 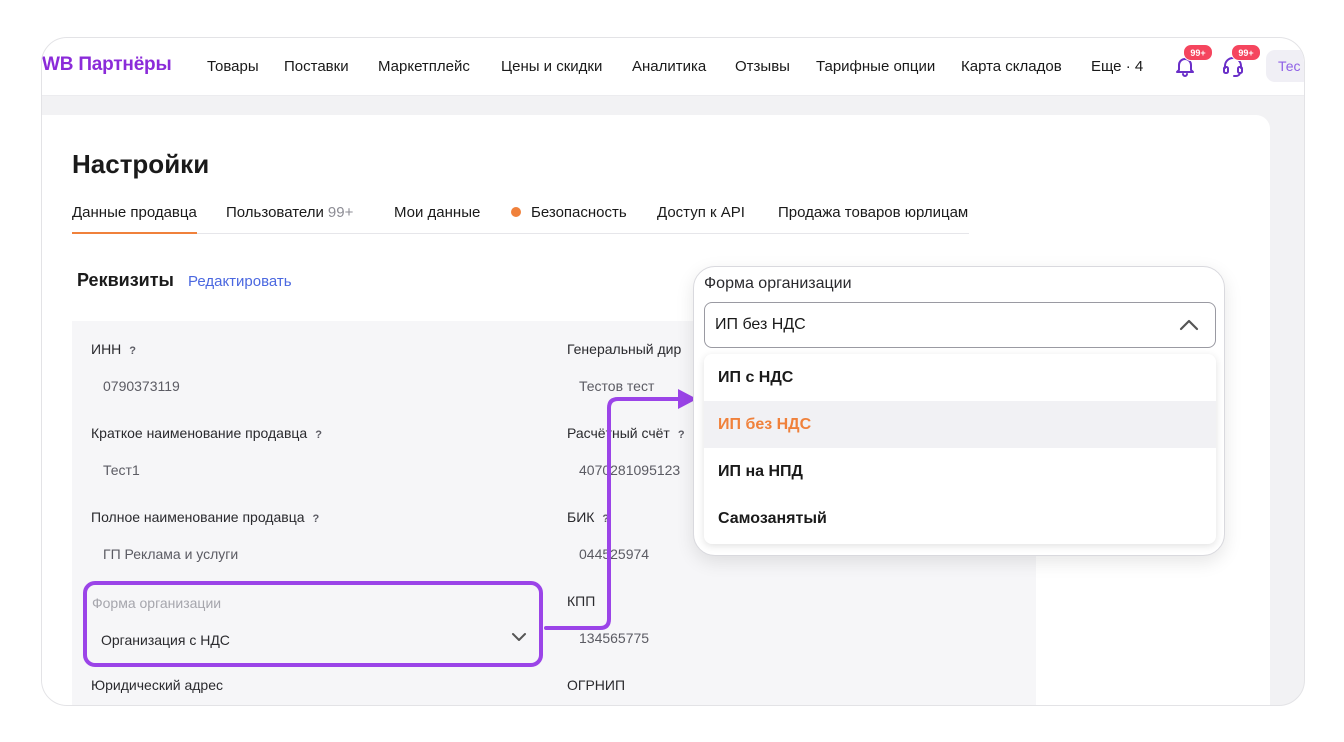 What do you see at coordinates (424, 66) in the screenshot?
I see `nav-item-marketplace: Маркетплейс` at bounding box center [424, 66].